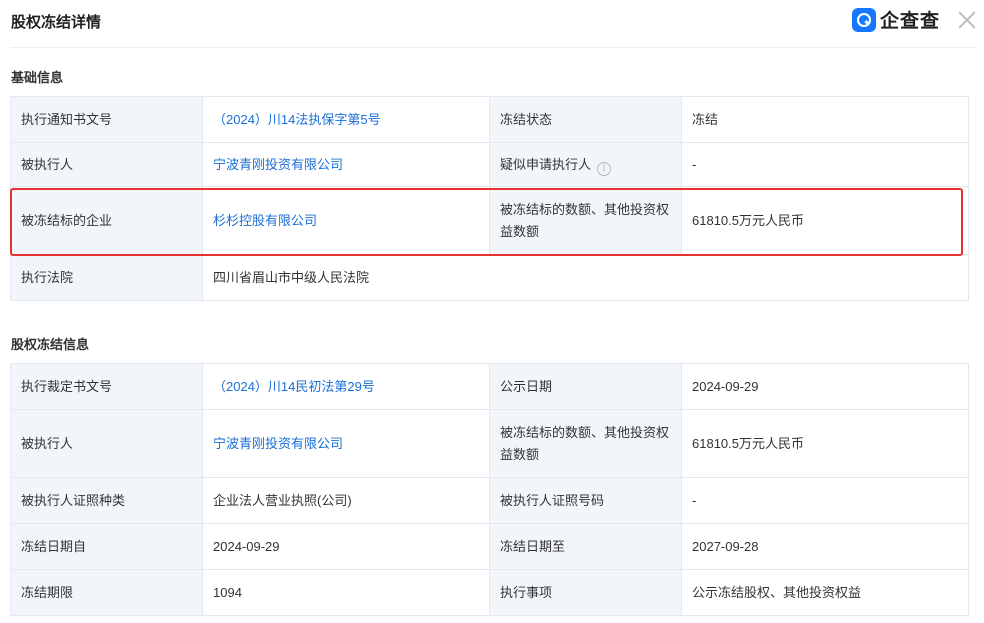 The height and width of the screenshot is (623, 984). I want to click on table-row: 执行裁定书文号 （2024）川14民初法第29号 公示日期 2024-09-29, so click(489, 386).